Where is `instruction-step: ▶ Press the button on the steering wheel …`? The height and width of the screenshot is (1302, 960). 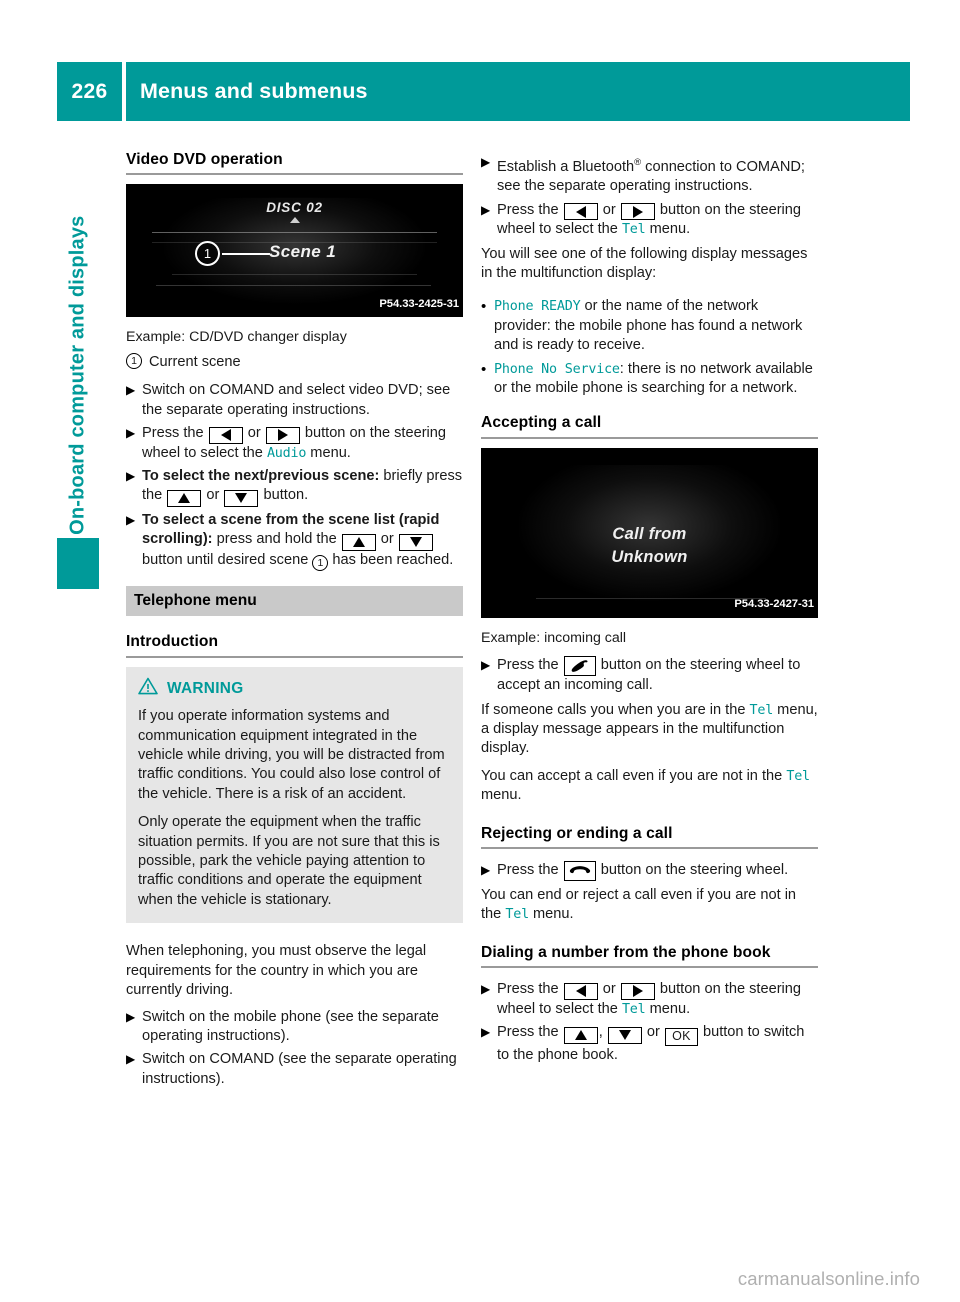 instruction-step: ▶ Press the button on the steering wheel … is located at coordinates (649, 674).